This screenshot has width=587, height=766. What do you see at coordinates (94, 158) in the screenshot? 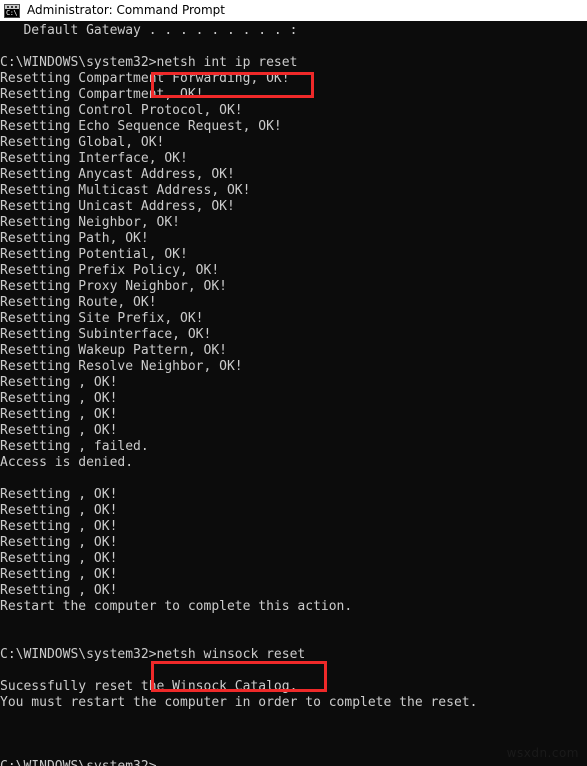
I see `console-line: Resetting Interface, OK!` at bounding box center [94, 158].